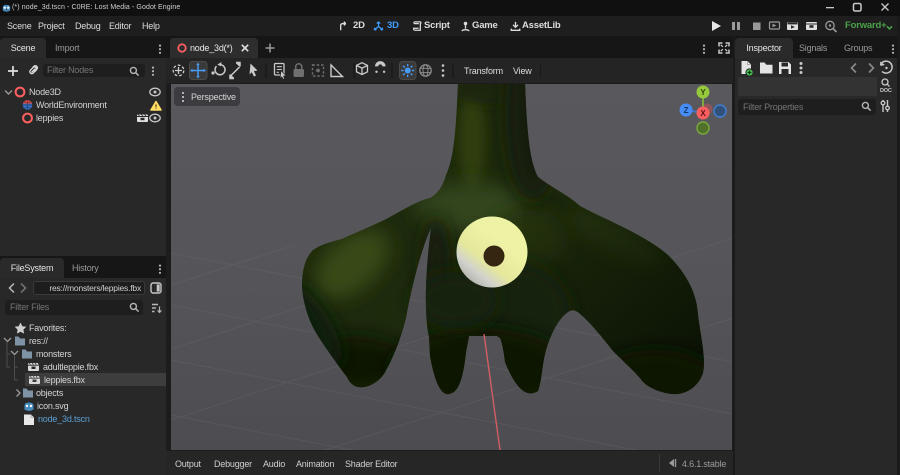  I want to click on svg-text: Y, so click(703, 92).